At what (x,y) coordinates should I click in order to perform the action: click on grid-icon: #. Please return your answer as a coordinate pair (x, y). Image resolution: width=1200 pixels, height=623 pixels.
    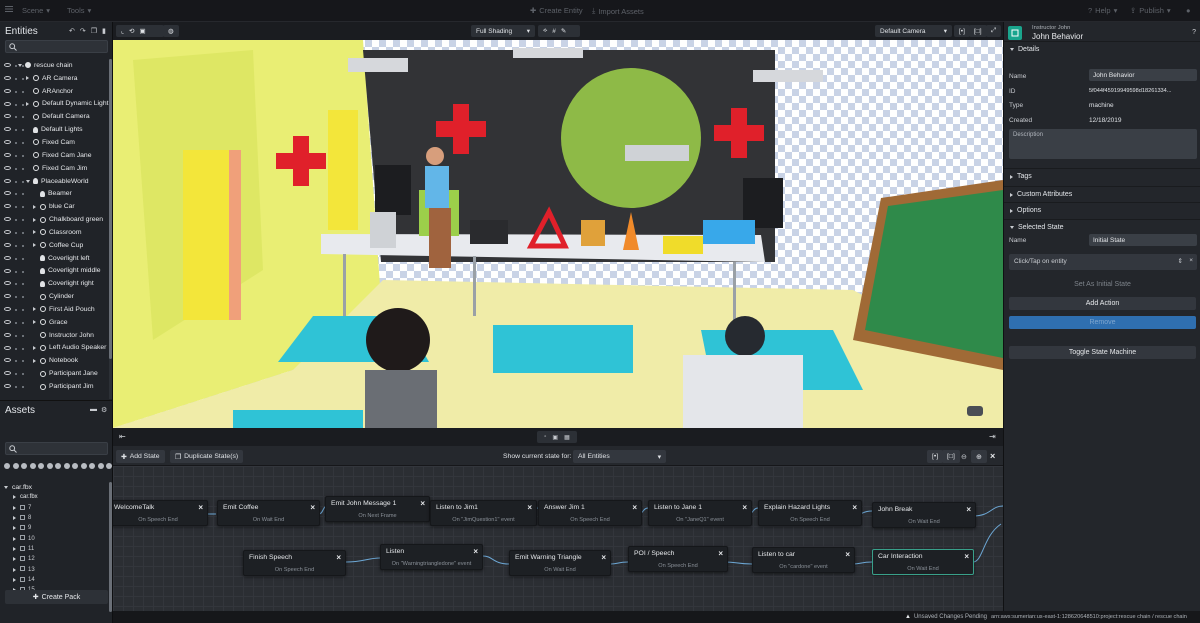
    Looking at the image, I should click on (554, 31).